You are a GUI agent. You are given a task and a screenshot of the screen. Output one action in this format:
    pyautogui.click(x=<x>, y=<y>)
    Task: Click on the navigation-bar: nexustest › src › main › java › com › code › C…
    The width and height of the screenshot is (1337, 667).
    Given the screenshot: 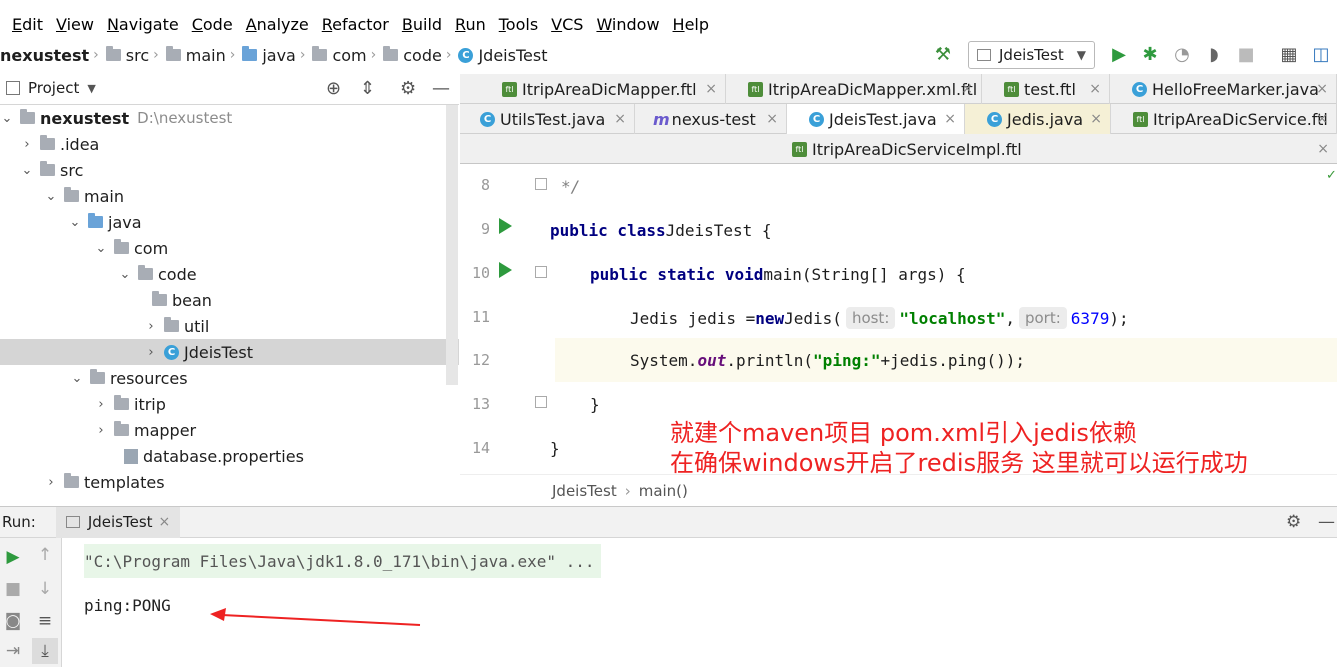 What is the action you would take?
    pyautogui.click(x=668, y=55)
    